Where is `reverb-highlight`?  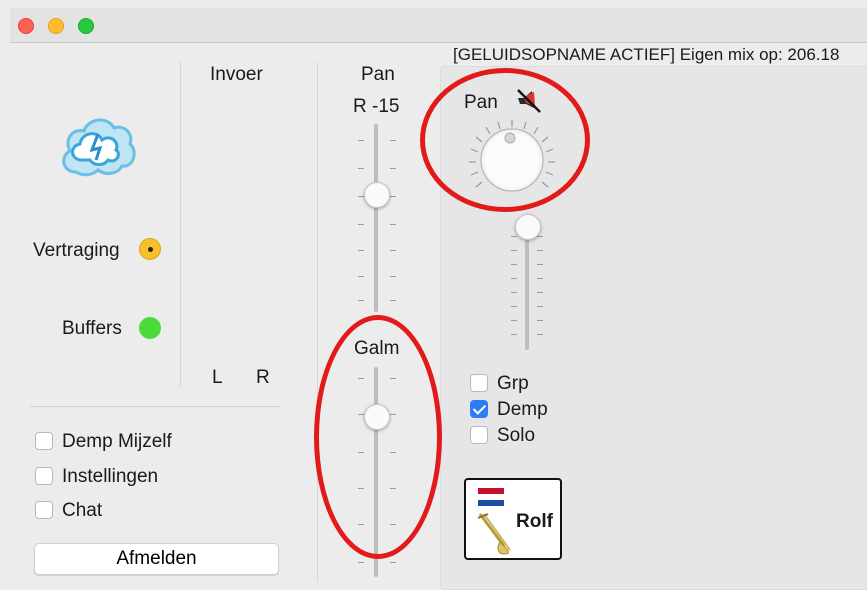
reverb-highlight is located at coordinates (378, 437).